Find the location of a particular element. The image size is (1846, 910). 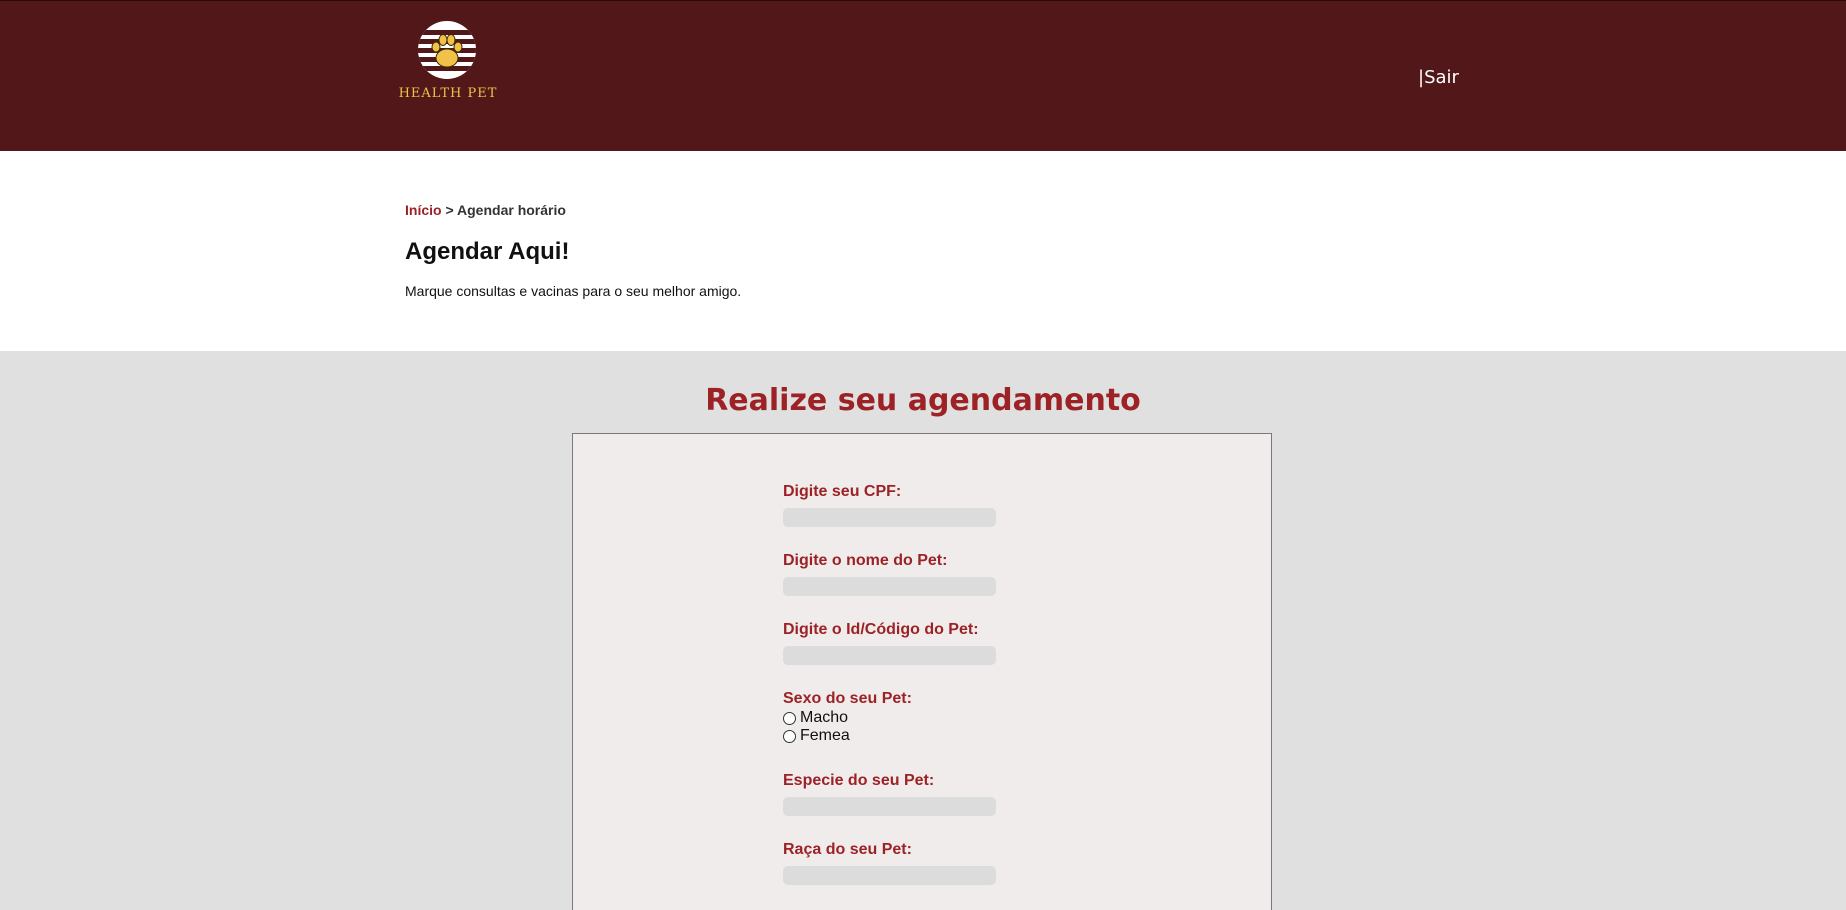

logo: HEALTH PET is located at coordinates (448, 62).